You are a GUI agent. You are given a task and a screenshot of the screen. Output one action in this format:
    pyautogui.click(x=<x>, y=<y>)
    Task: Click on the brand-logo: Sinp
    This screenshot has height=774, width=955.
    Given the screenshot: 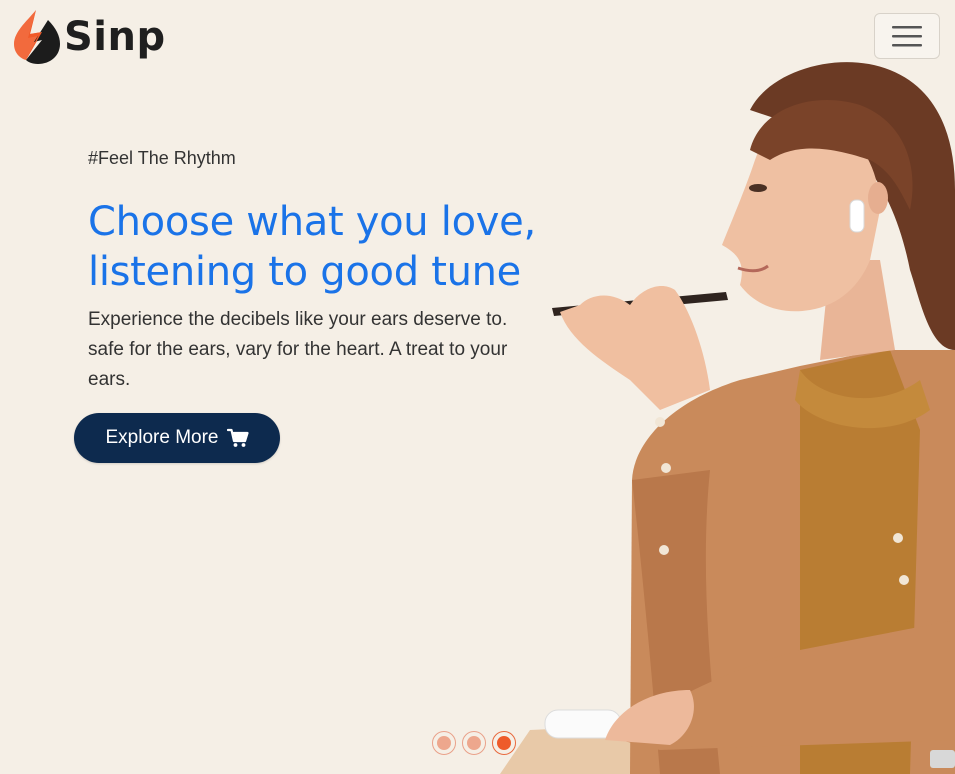 What is the action you would take?
    pyautogui.click(x=89, y=37)
    